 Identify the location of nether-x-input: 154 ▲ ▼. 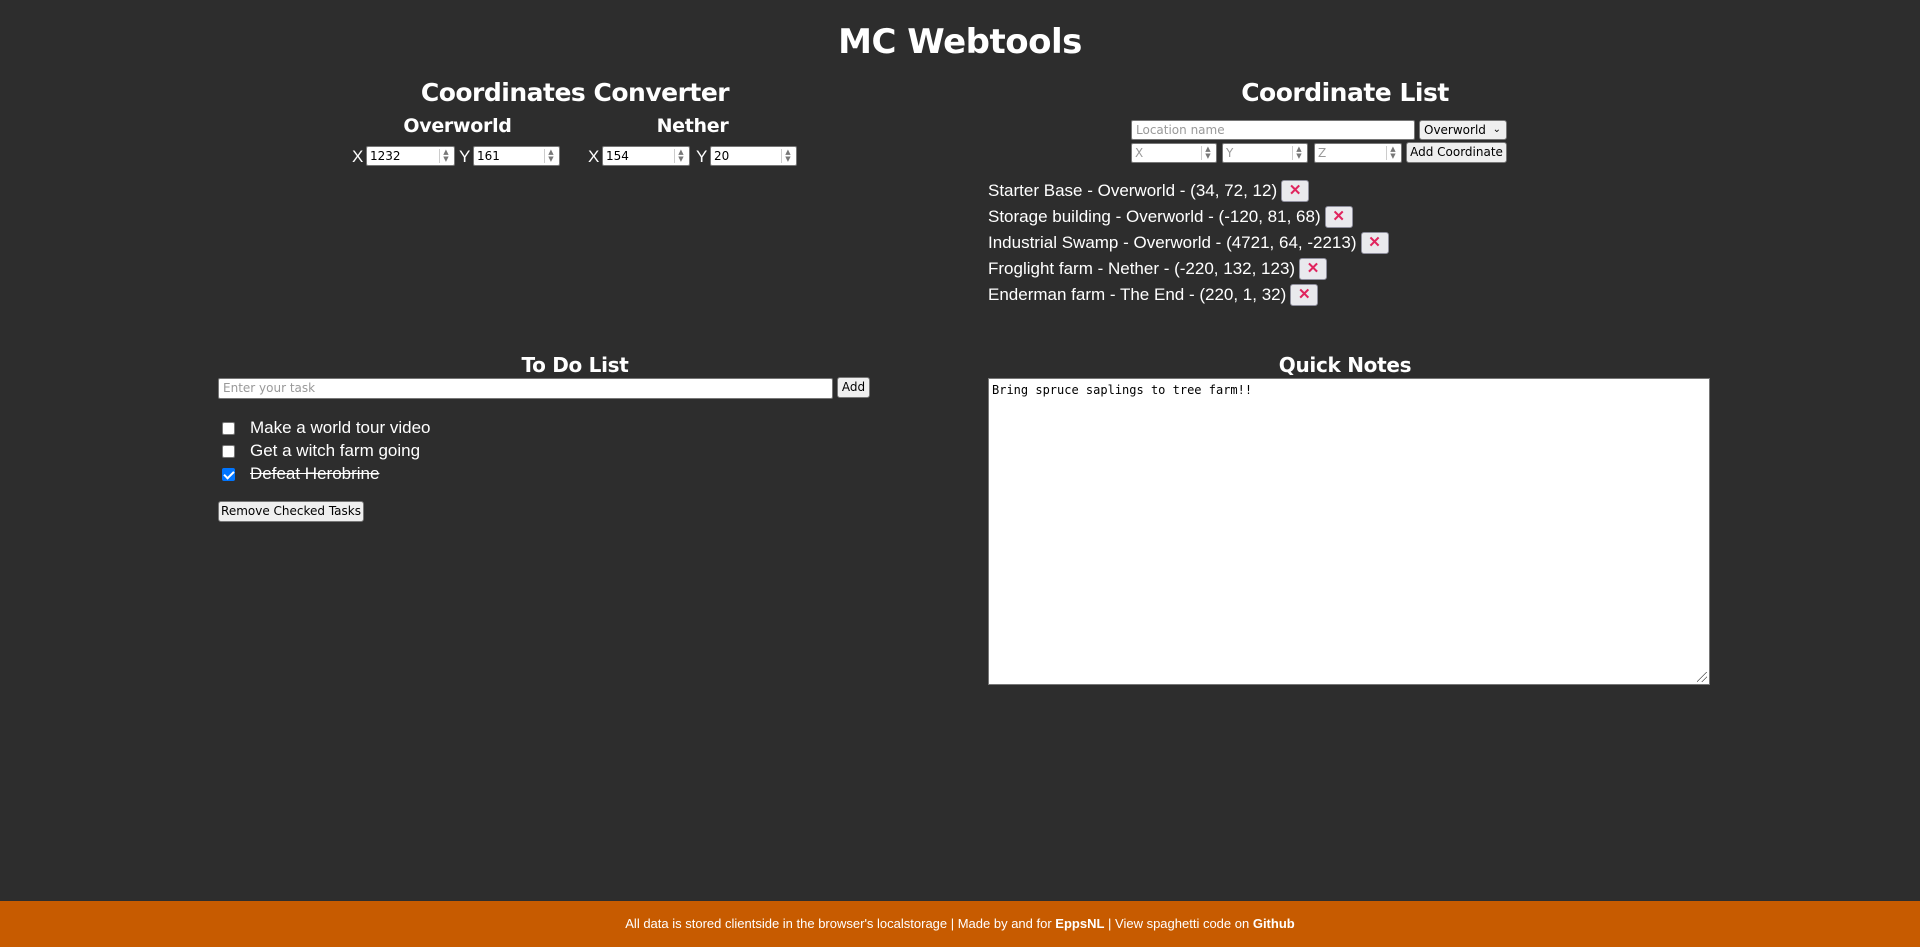
(646, 156).